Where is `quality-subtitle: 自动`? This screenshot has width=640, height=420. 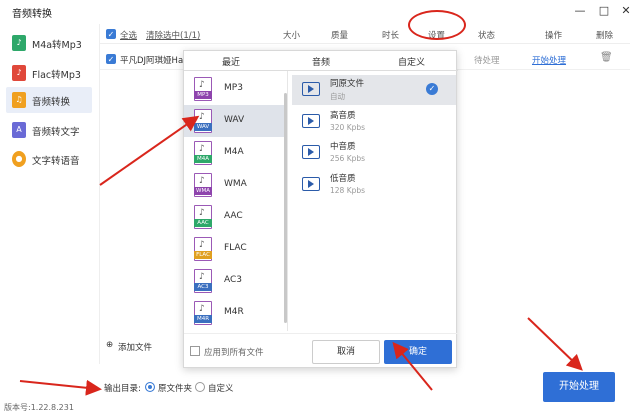 quality-subtitle: 自动 is located at coordinates (337, 96).